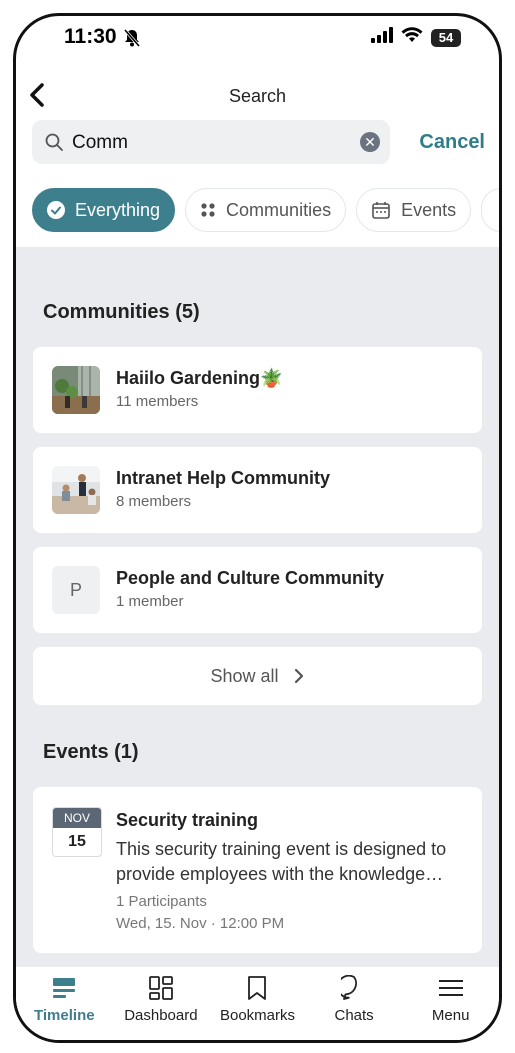 The height and width of the screenshot is (1053, 515). I want to click on search-box: ✕, so click(211, 142).